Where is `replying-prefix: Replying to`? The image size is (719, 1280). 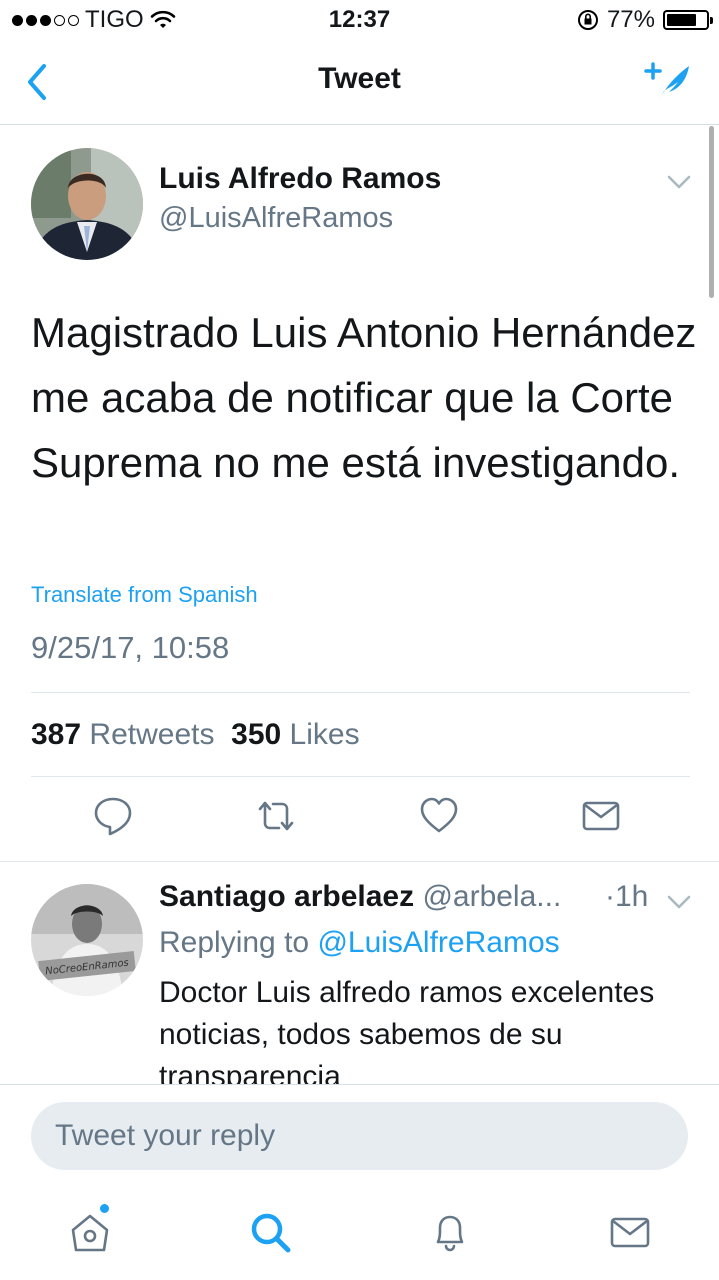
replying-prefix: Replying to is located at coordinates (234, 942).